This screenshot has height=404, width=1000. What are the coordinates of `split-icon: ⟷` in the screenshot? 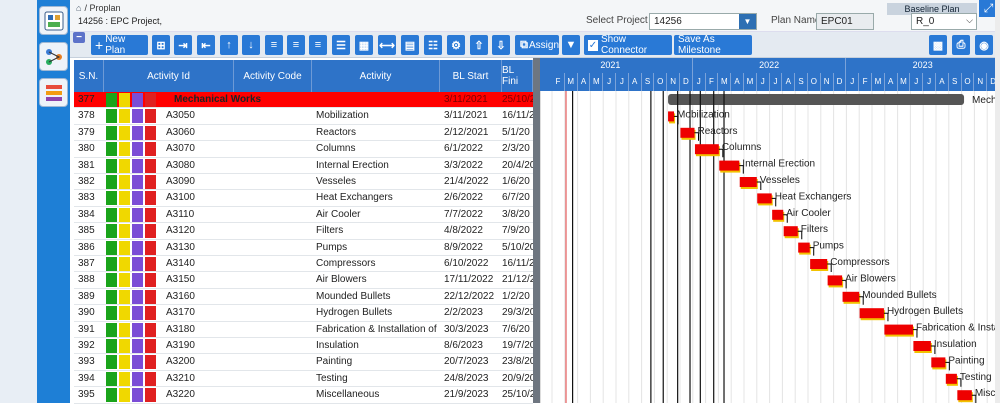 It's located at (387, 45).